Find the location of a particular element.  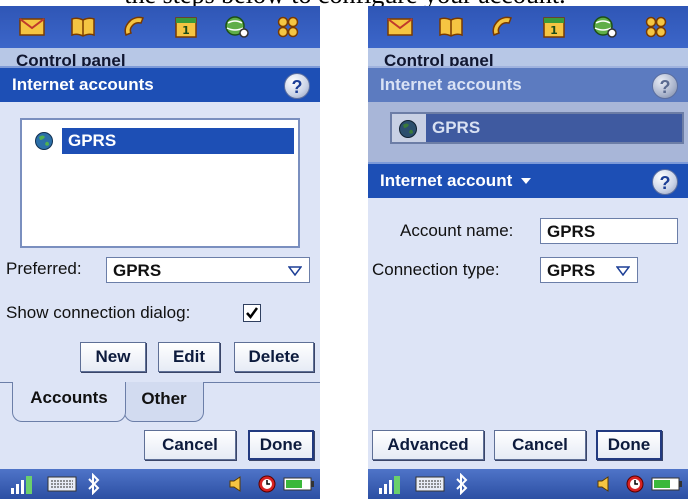

background-title: Internet accounts is located at coordinates (451, 84).